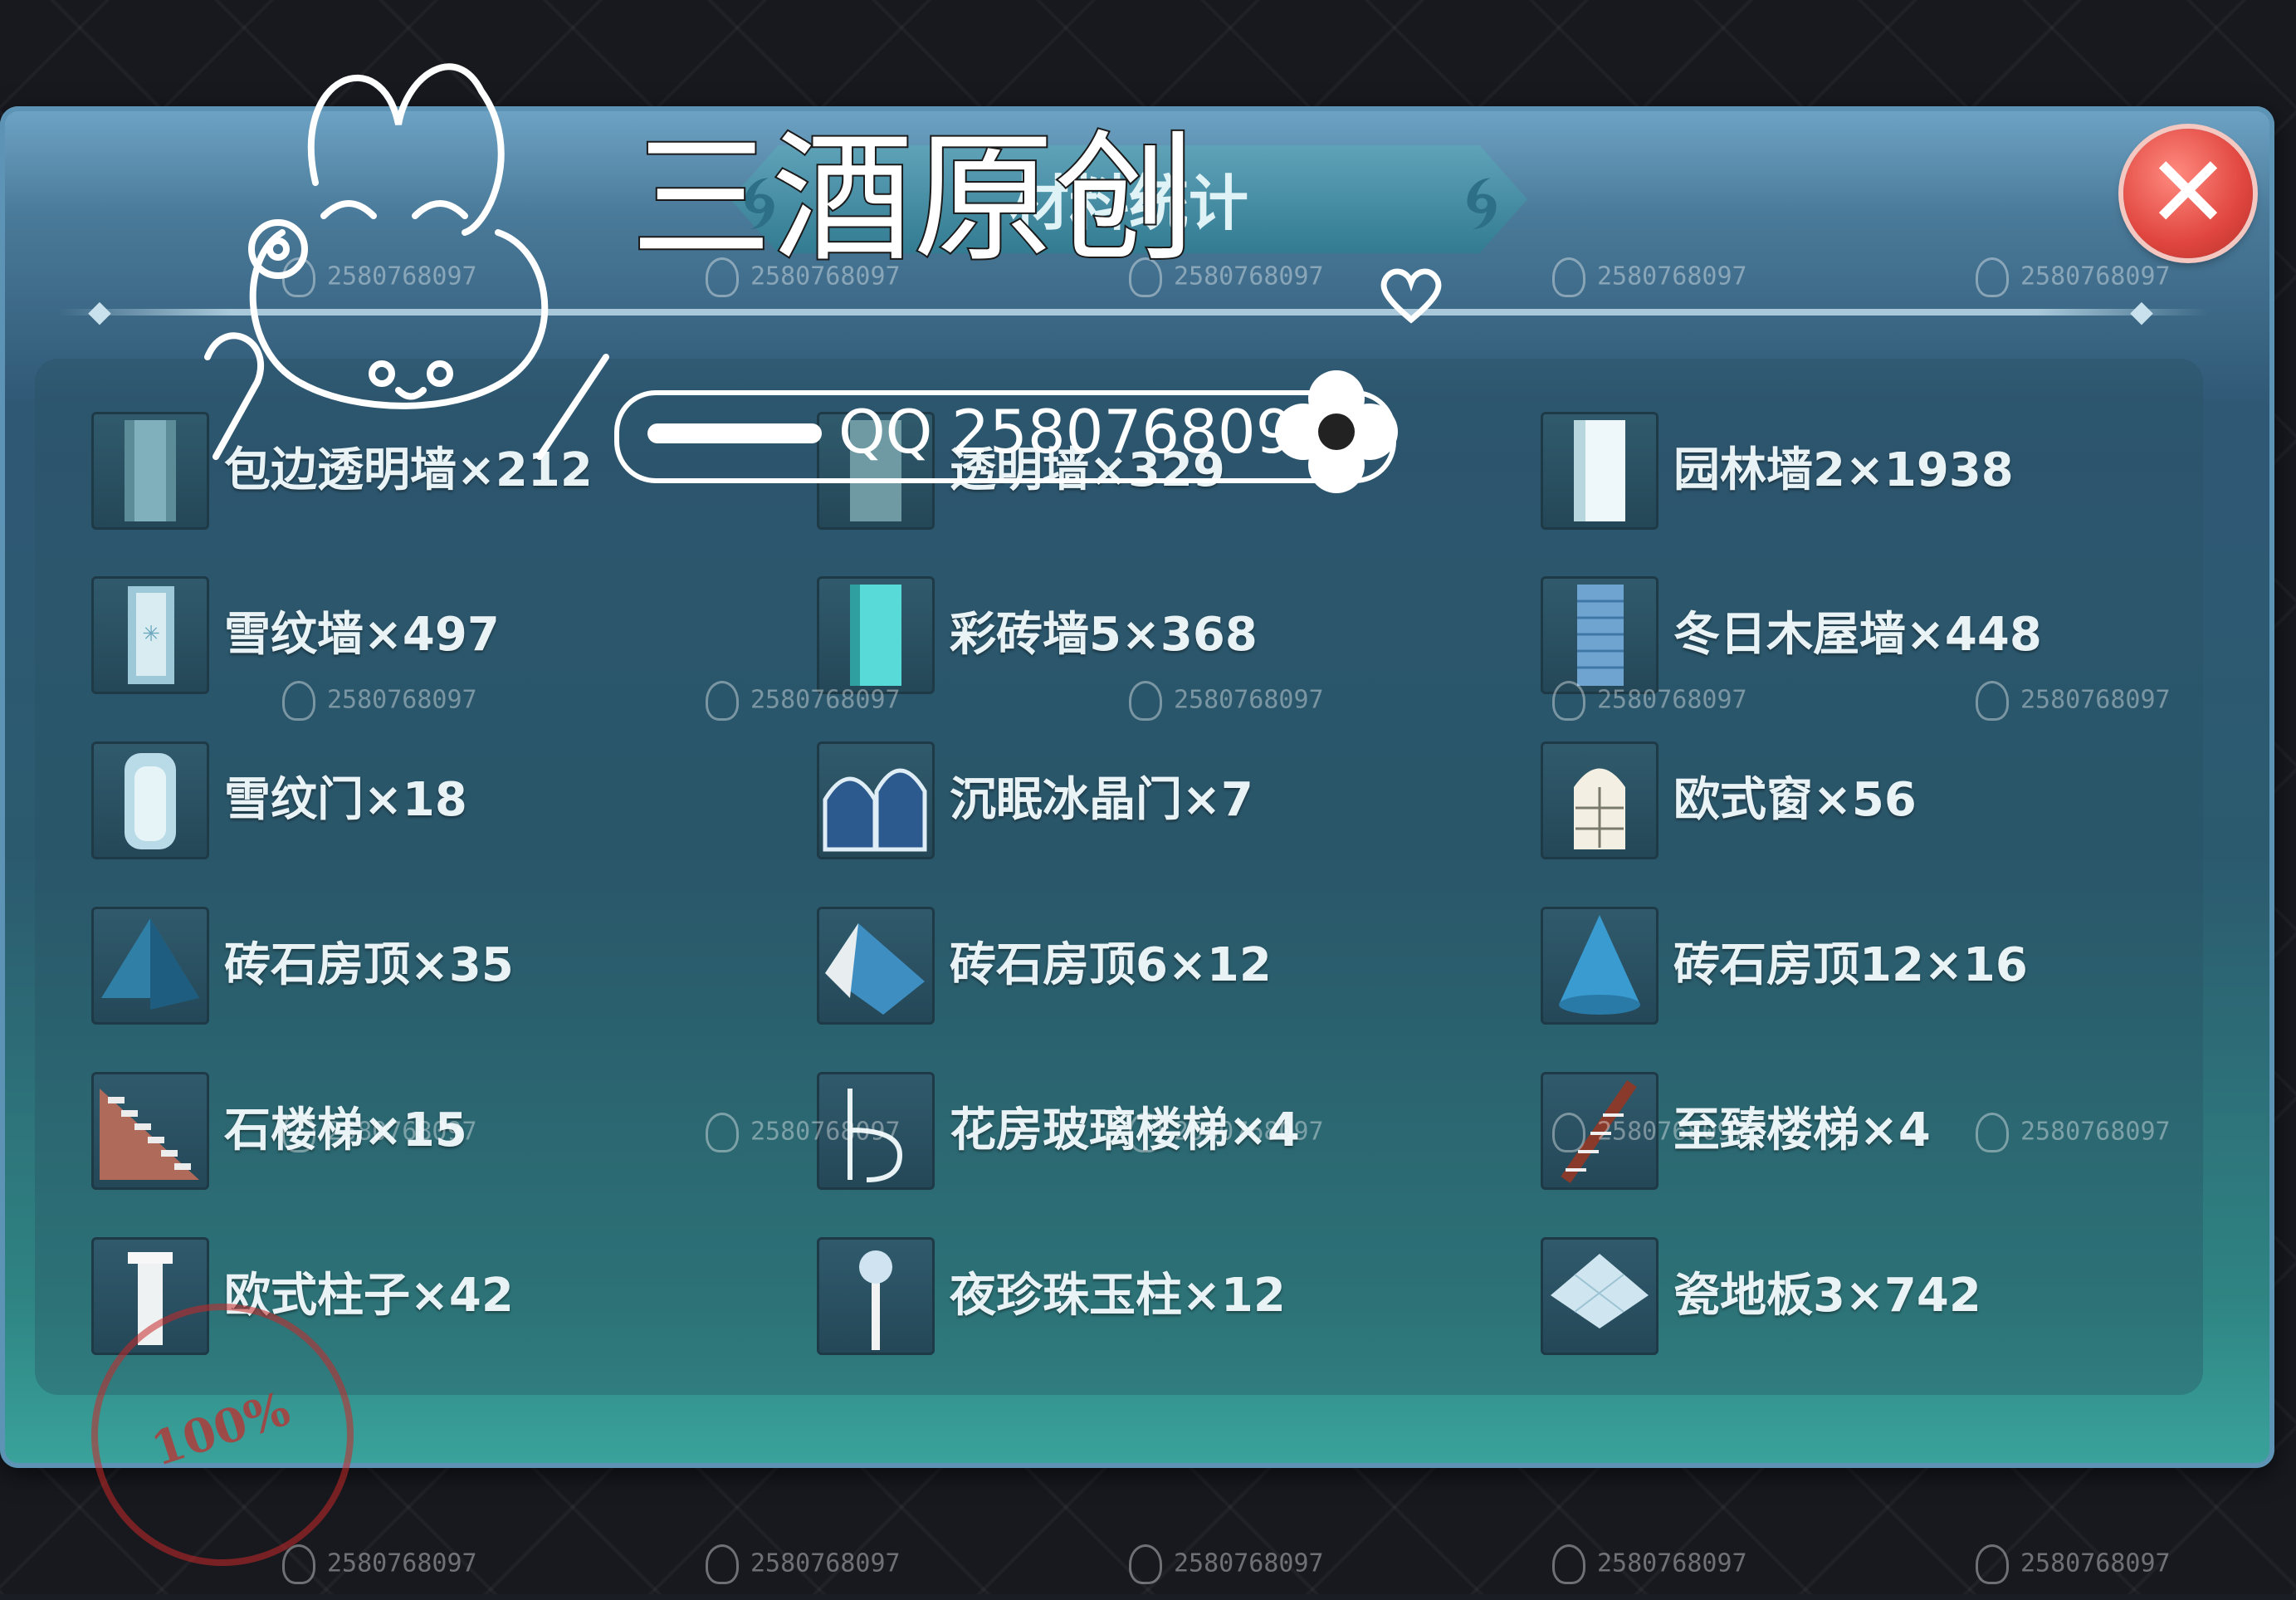  I want to click on material-item: 园林墙2×1938, so click(1897, 471).